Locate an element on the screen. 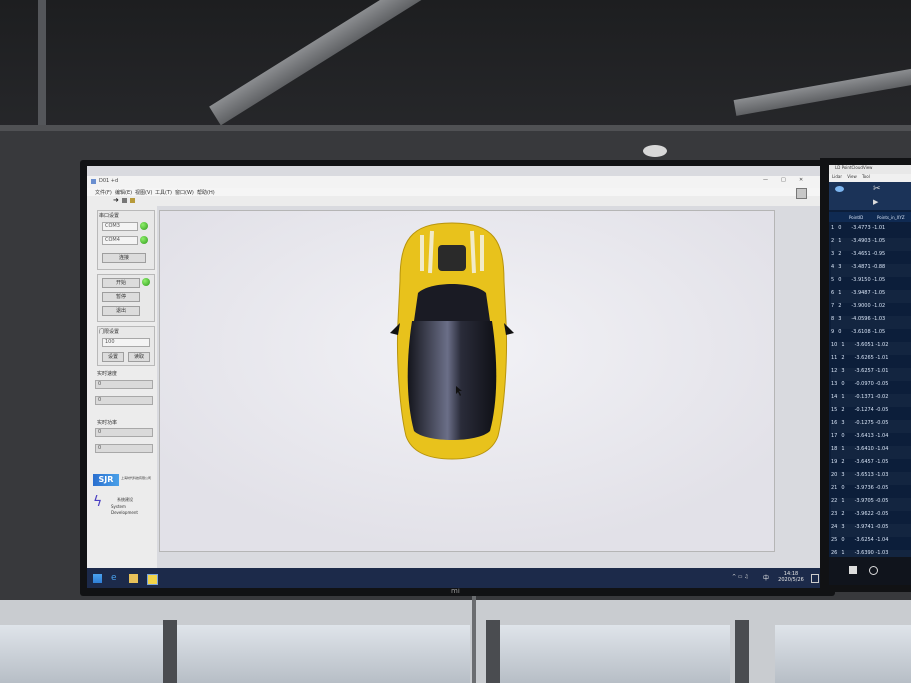 Image resolution: width=911 pixels, height=683 pixels. start-button: 开始 is located at coordinates (121, 283).